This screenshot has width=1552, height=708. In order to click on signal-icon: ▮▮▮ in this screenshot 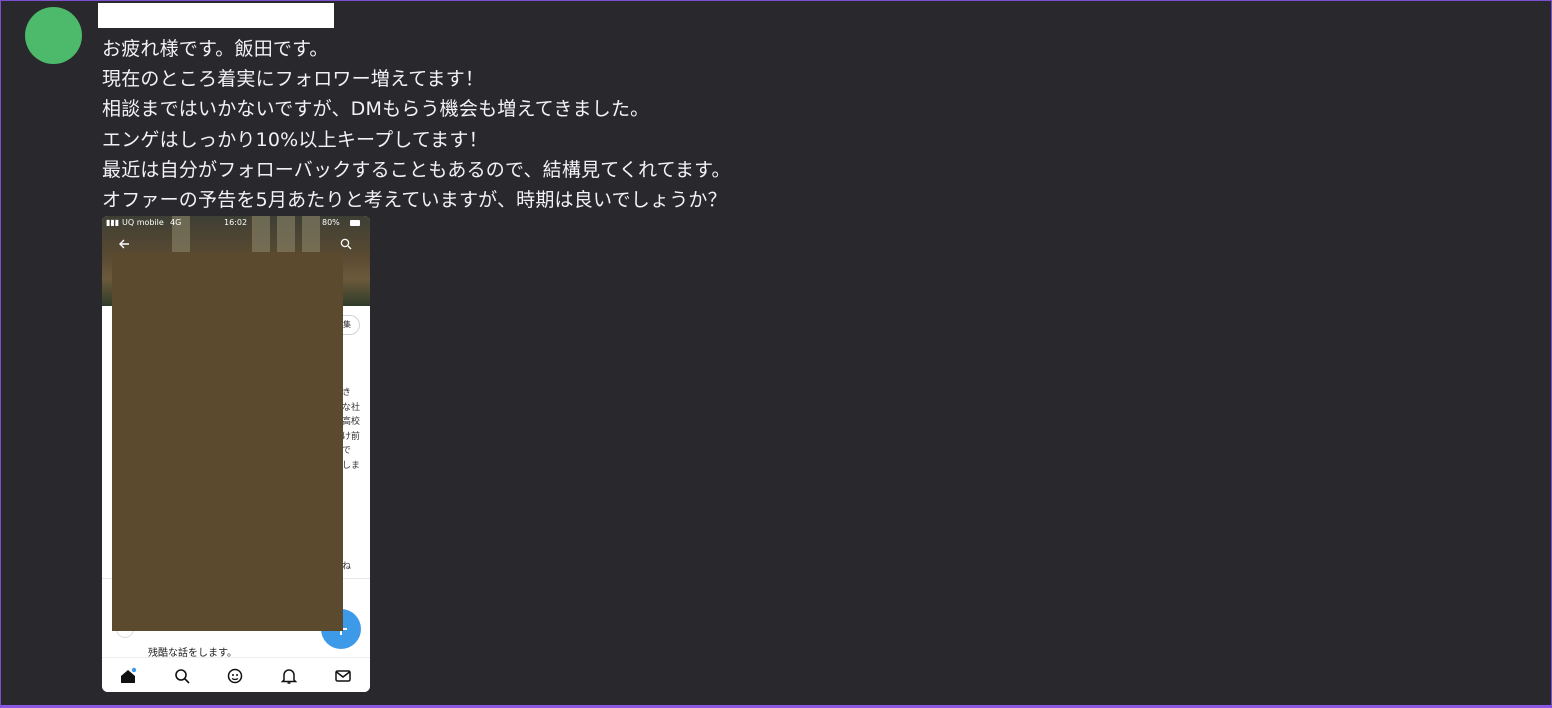, I will do `click(113, 222)`.